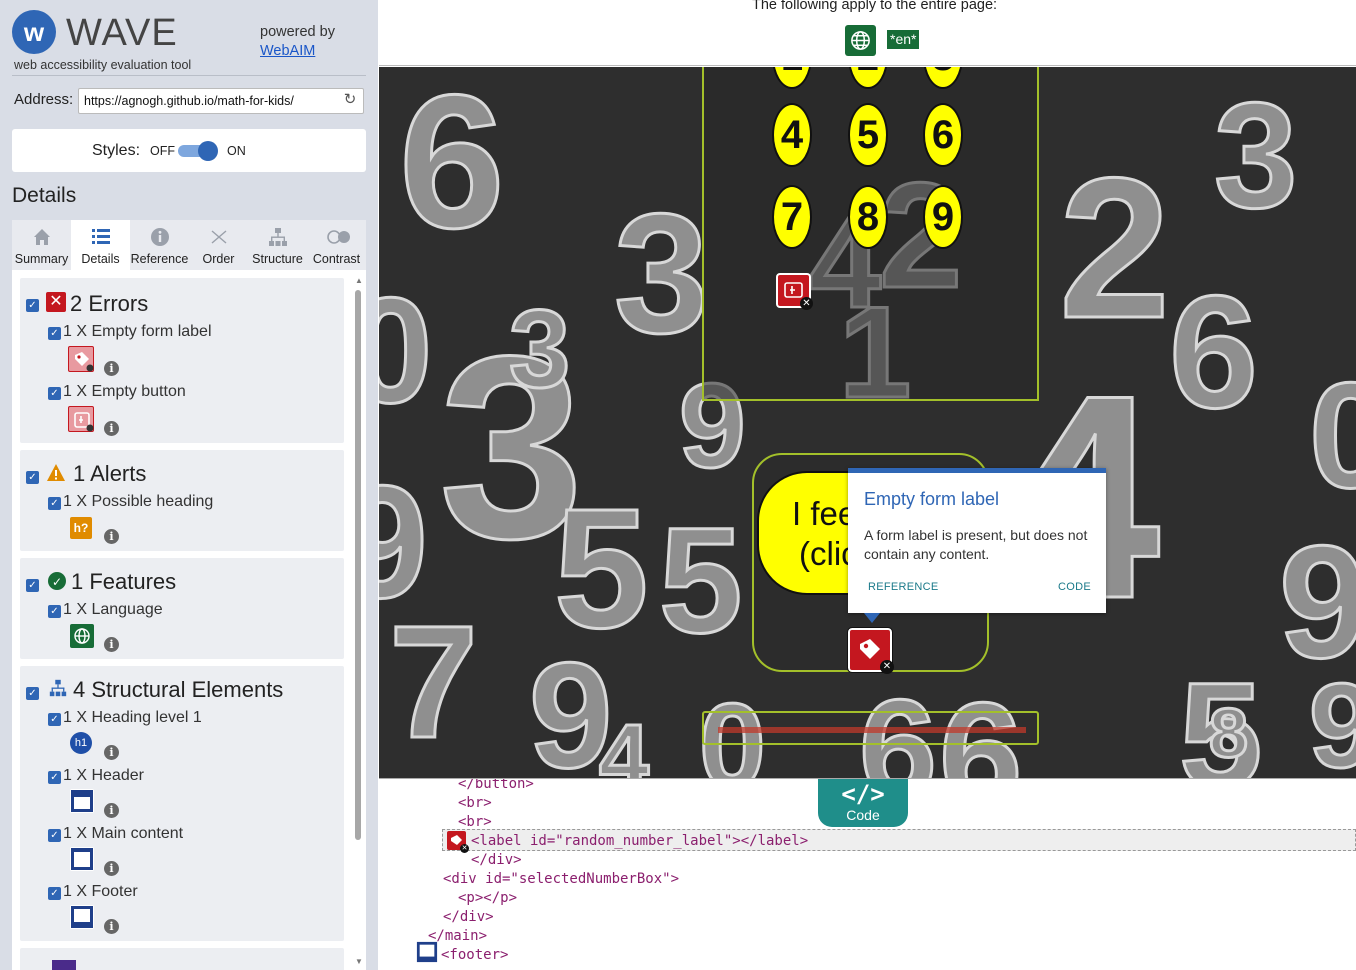 This screenshot has height=970, width=1356. Describe the element at coordinates (868, 135) in the screenshot. I see `number-key-5: 5` at that location.